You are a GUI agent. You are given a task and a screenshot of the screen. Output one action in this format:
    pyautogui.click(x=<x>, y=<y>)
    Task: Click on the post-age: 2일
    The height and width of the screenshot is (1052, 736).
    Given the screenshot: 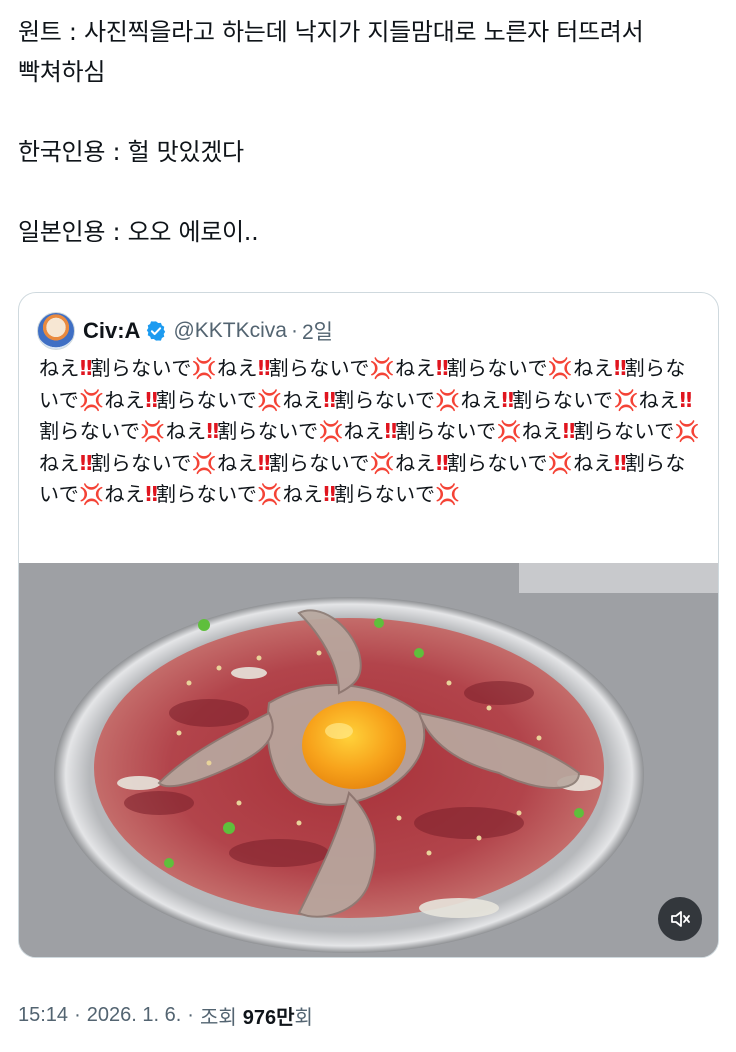 What is the action you would take?
    pyautogui.click(x=317, y=331)
    